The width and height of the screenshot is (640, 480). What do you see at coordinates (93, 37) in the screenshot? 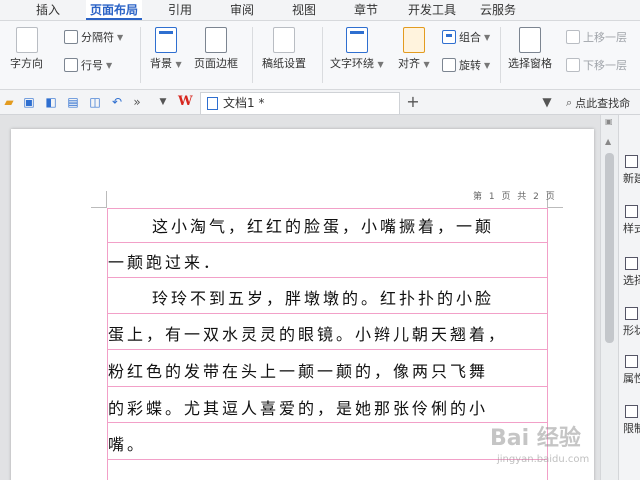
I see `separator-button: 分隔符 ▼` at bounding box center [93, 37].